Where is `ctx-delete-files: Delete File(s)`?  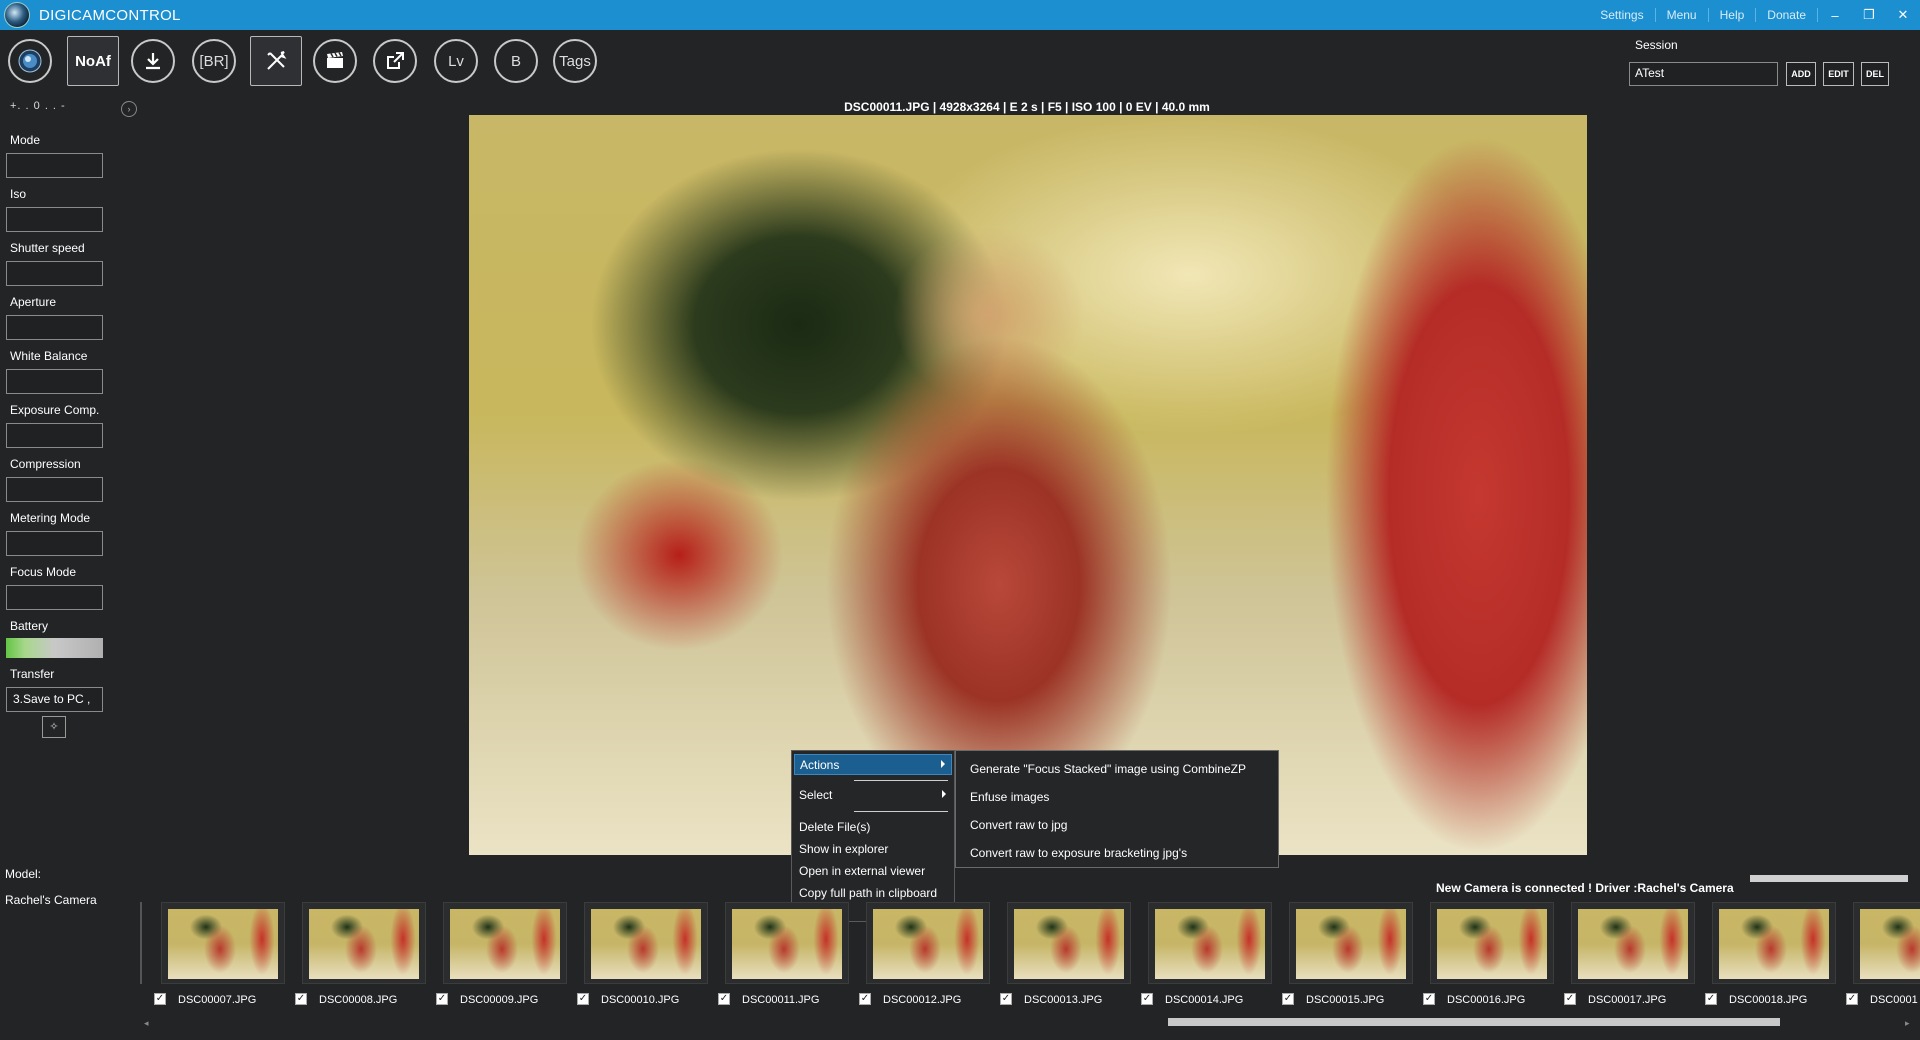 ctx-delete-files: Delete File(s) is located at coordinates (873, 827).